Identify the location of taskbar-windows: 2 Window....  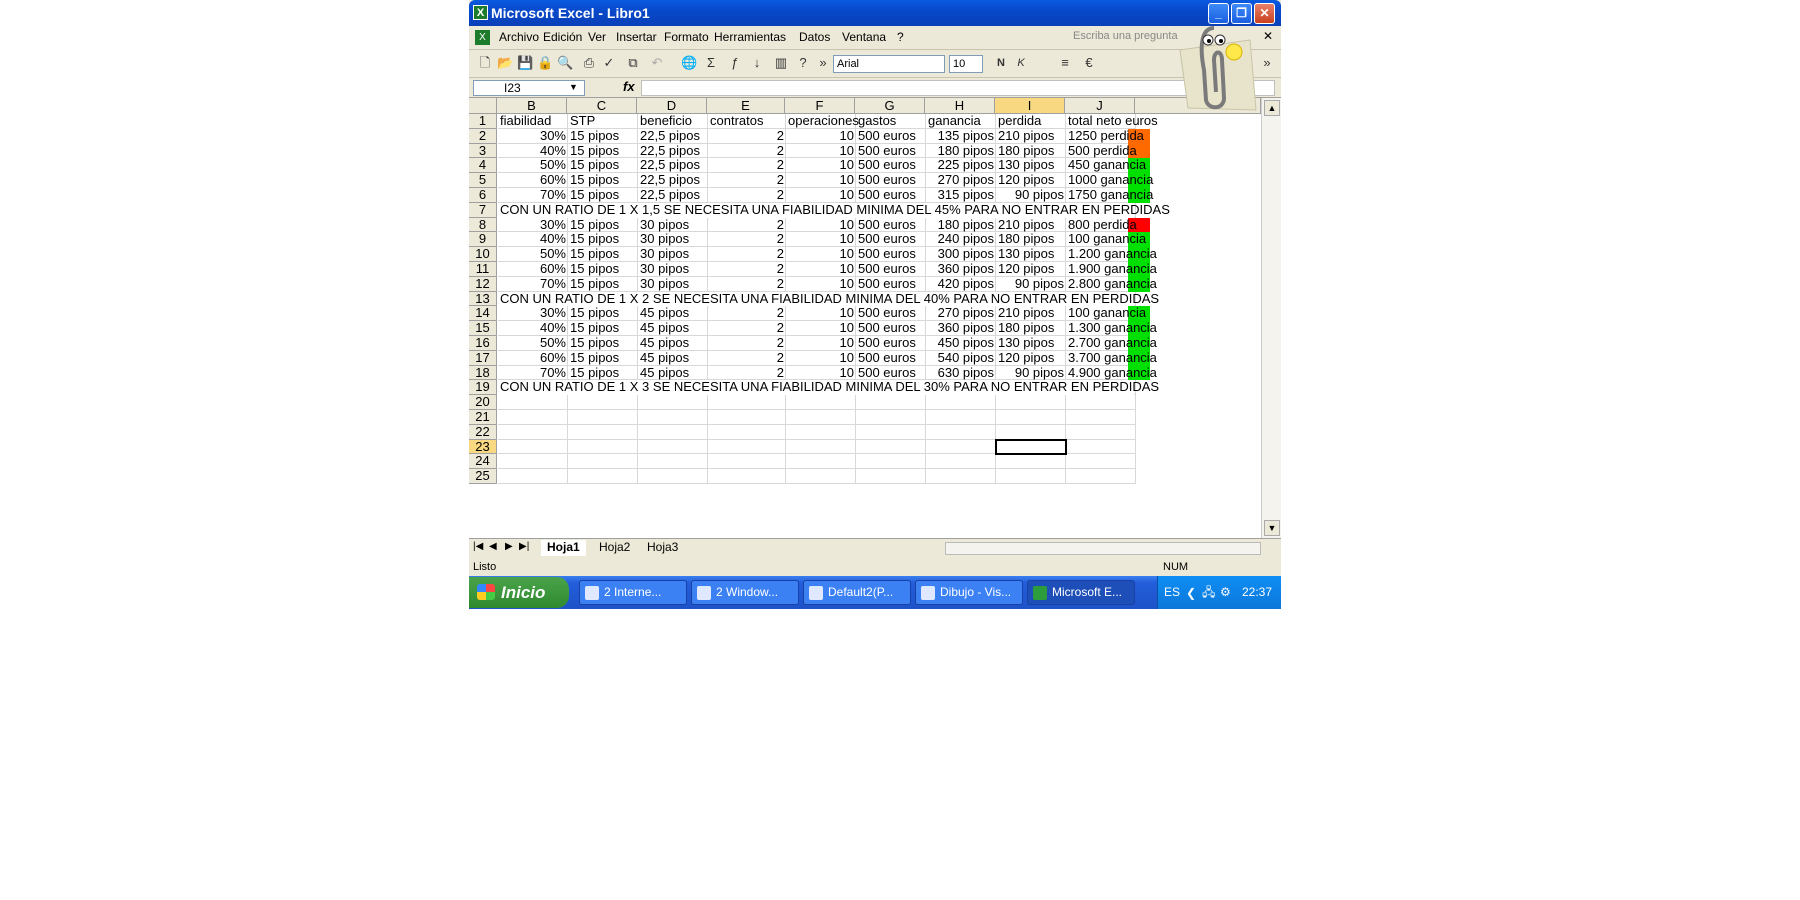
(745, 592).